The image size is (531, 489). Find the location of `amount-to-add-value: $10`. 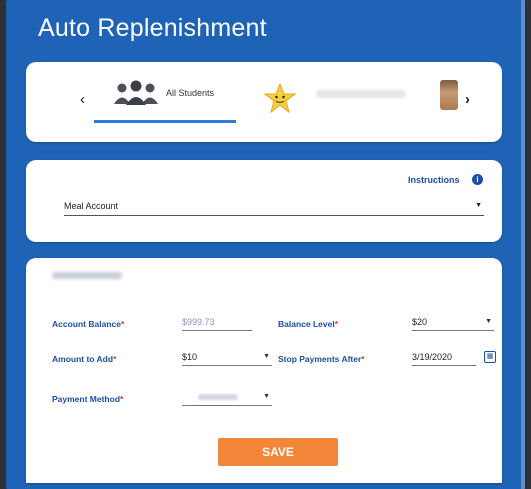

amount-to-add-value: $10 is located at coordinates (190, 357).